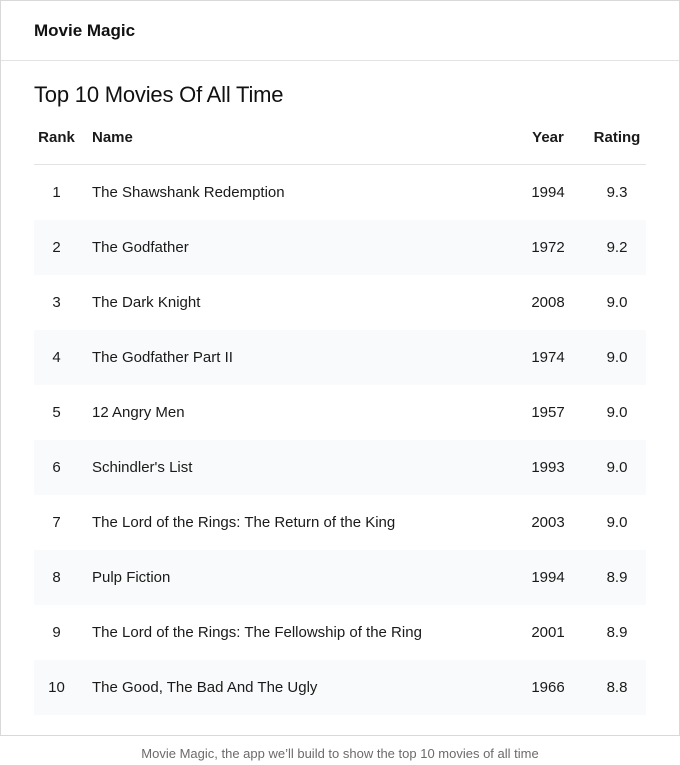  I want to click on cell-rank: 9, so click(56, 632).